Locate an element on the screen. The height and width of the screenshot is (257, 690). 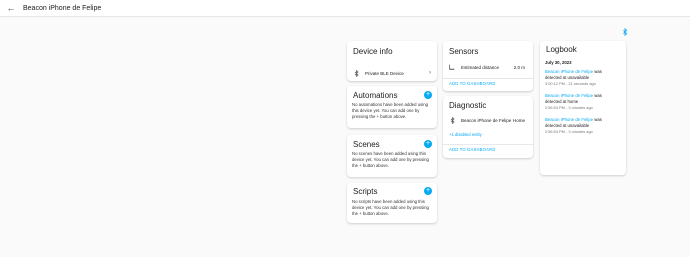
logbook-title: Logbook is located at coordinates (561, 49).